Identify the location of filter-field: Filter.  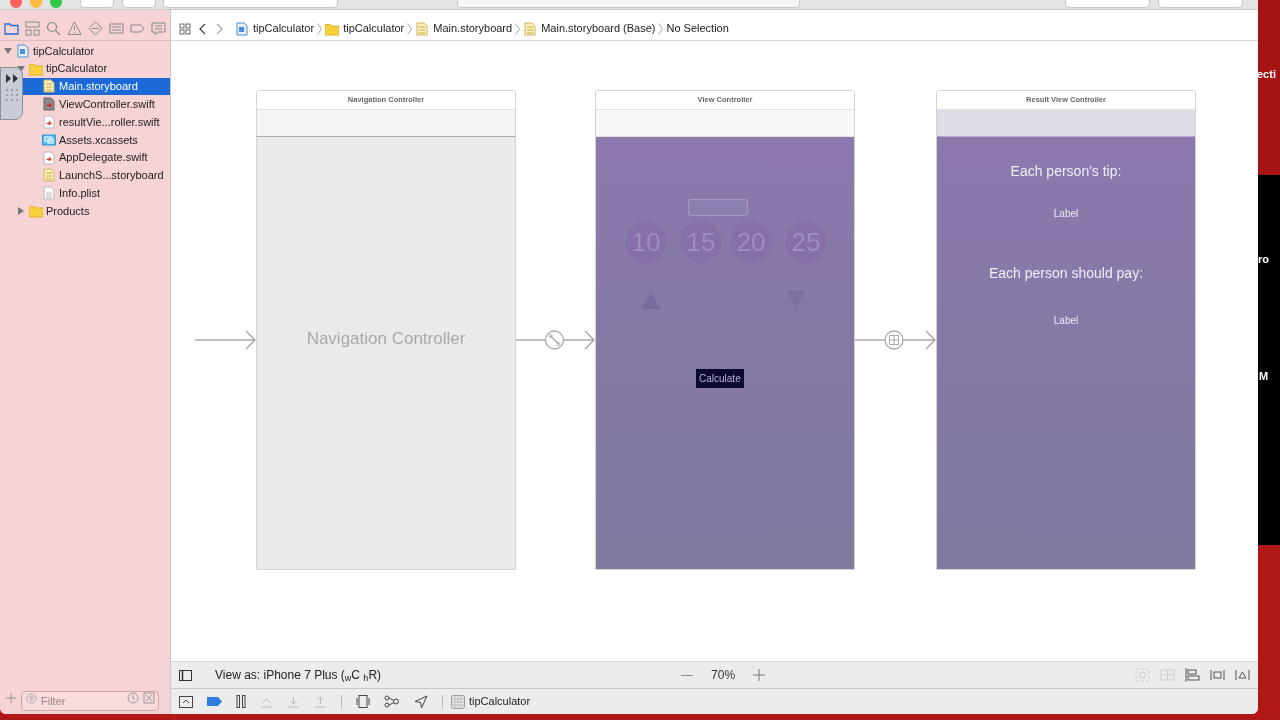
(90, 701).